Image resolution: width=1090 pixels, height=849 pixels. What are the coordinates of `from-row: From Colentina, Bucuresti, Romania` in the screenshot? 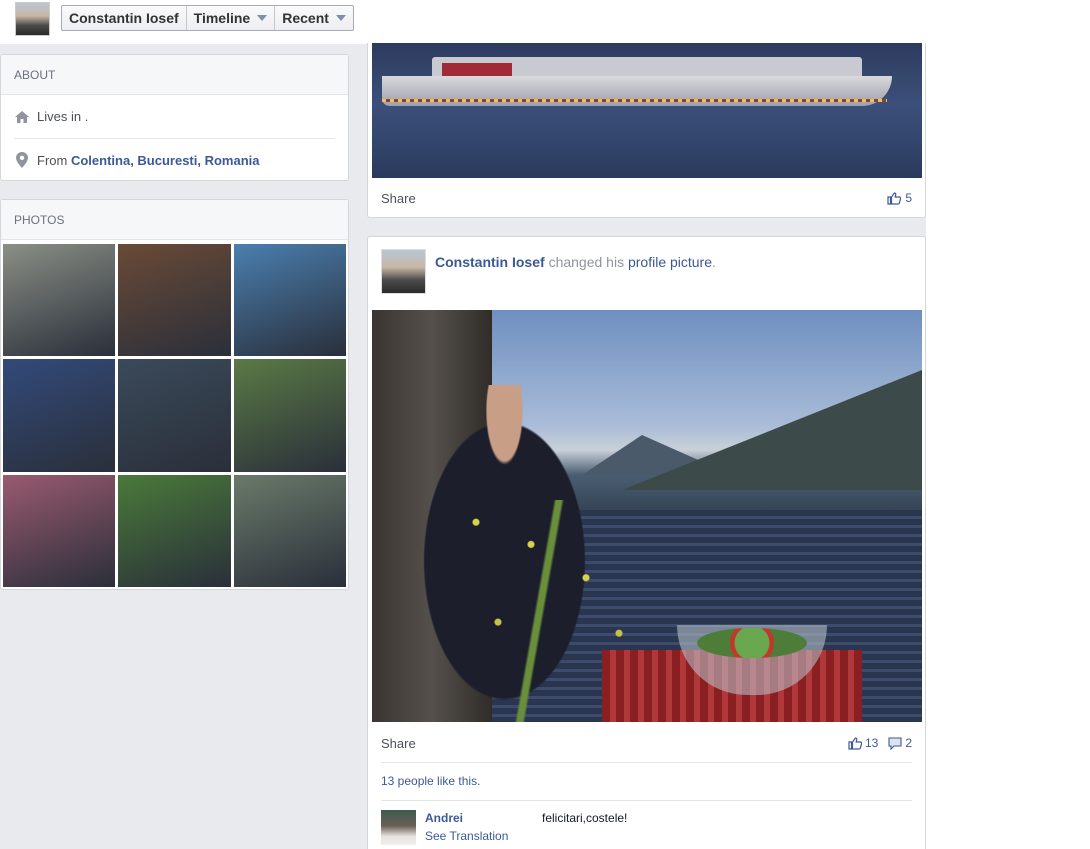 It's located at (174, 159).